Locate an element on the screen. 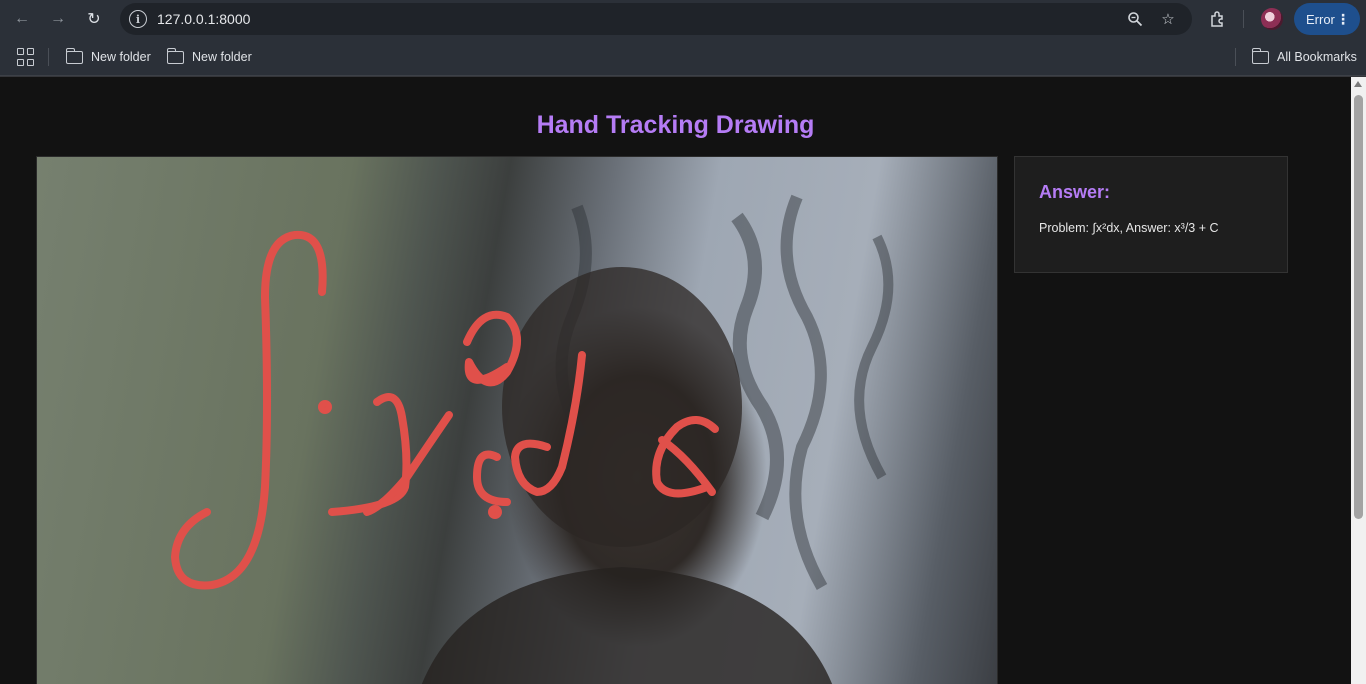  toolbar-separator is located at coordinates (1243, 19).